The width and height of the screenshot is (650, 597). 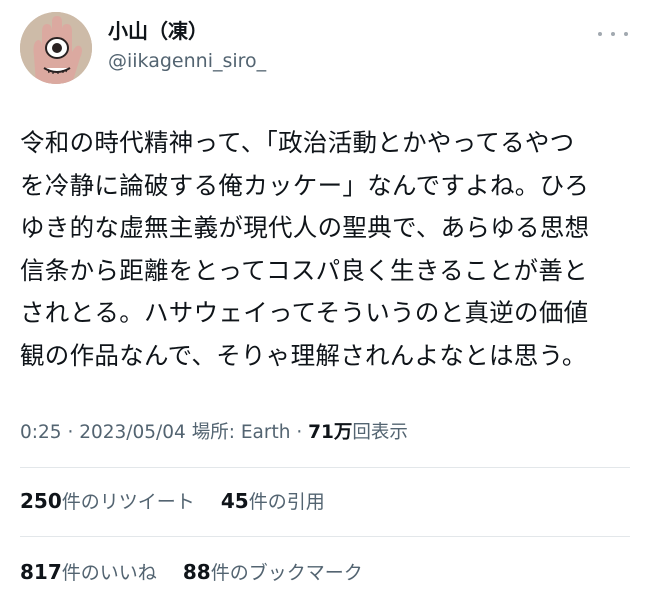 I want to click on tweet-location: 場所: Earth, so click(x=241, y=432).